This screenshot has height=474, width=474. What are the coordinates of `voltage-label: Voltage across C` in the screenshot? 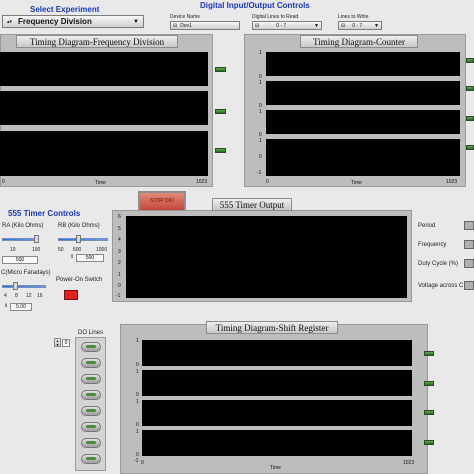 It's located at (441, 286).